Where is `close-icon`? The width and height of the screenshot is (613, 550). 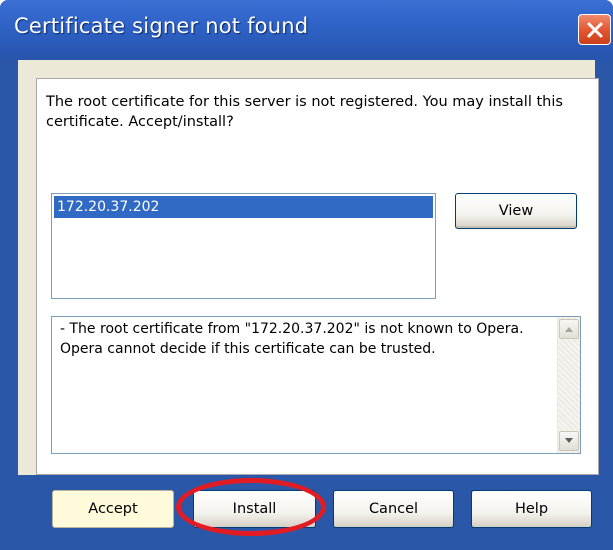 close-icon is located at coordinates (594, 29).